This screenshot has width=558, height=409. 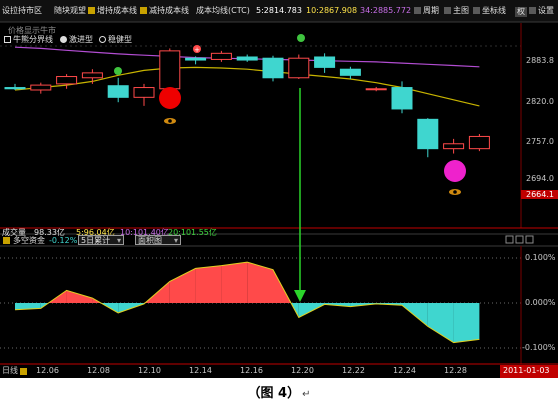 What do you see at coordinates (150, 240) in the screenshot?
I see `style-dropdown-value: 面积图` at bounding box center [150, 240].